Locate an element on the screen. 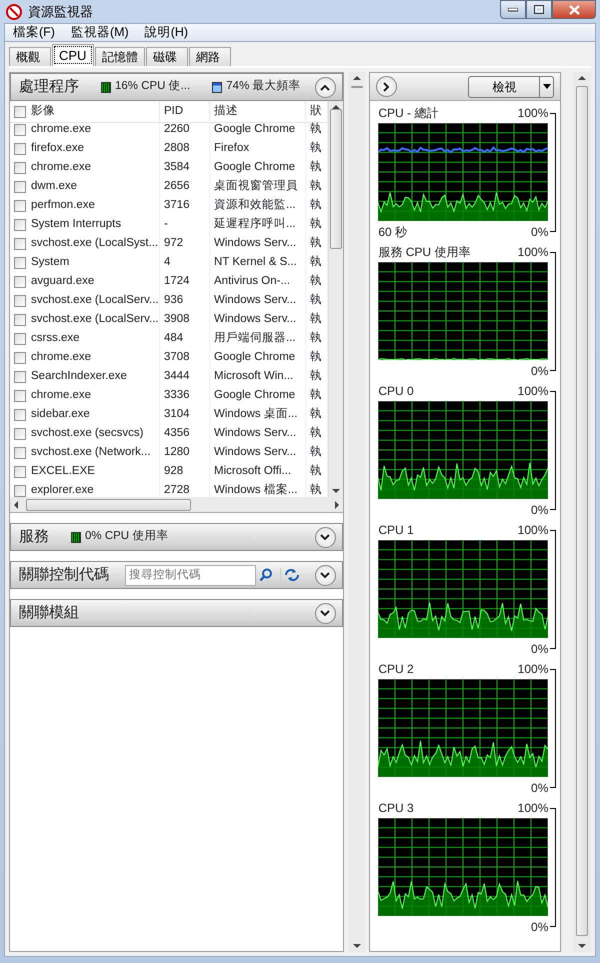 The width and height of the screenshot is (600, 963). expand-button is located at coordinates (387, 86).